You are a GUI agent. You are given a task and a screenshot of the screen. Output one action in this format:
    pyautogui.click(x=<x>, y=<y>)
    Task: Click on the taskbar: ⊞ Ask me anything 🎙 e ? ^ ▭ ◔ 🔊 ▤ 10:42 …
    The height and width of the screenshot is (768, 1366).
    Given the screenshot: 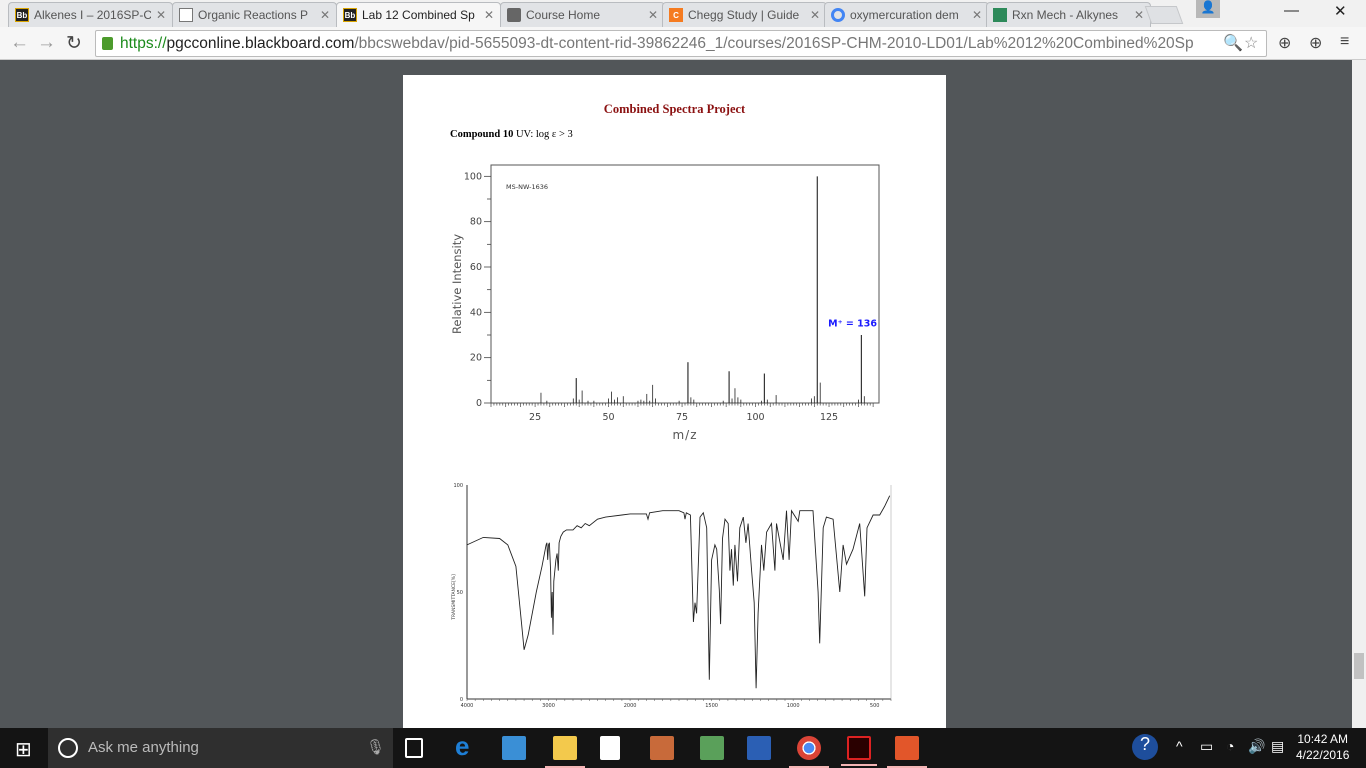 What is the action you would take?
    pyautogui.click(x=683, y=748)
    